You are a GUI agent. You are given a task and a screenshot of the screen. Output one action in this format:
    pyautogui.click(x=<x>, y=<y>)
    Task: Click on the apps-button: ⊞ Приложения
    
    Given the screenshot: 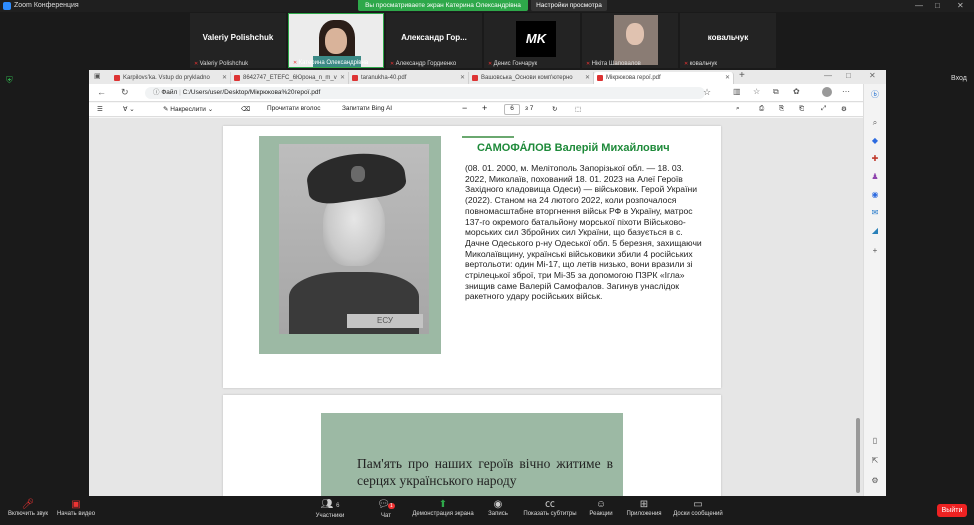 What is the action you would take?
    pyautogui.click(x=644, y=507)
    